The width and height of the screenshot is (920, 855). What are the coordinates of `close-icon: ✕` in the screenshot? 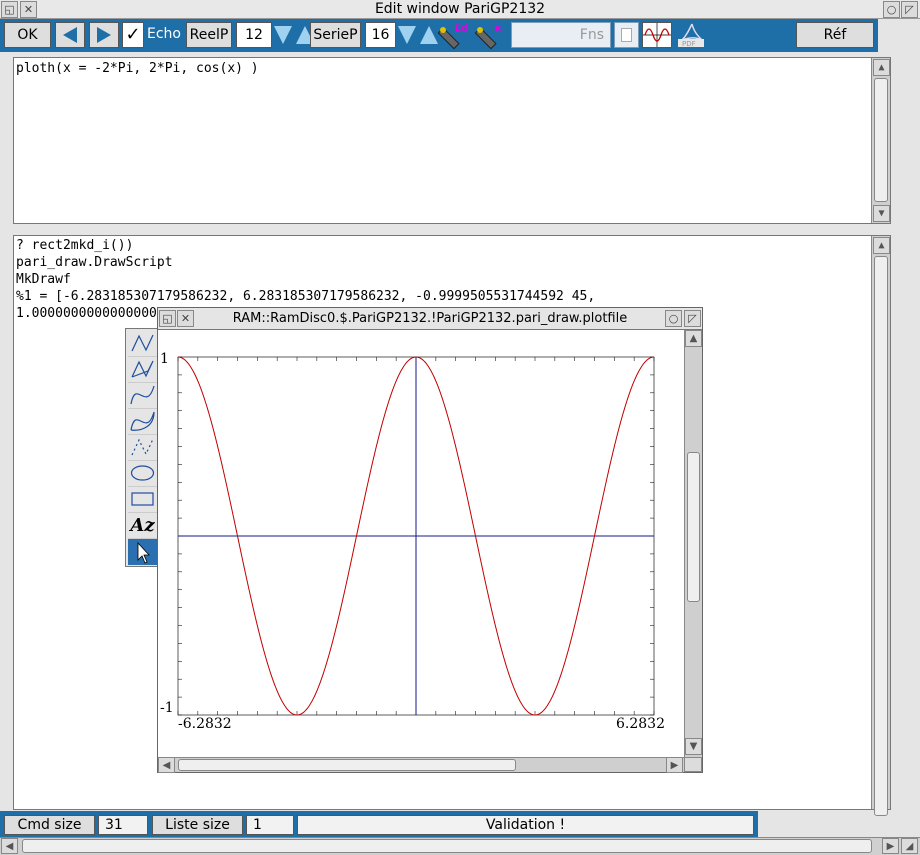 It's located at (185, 318).